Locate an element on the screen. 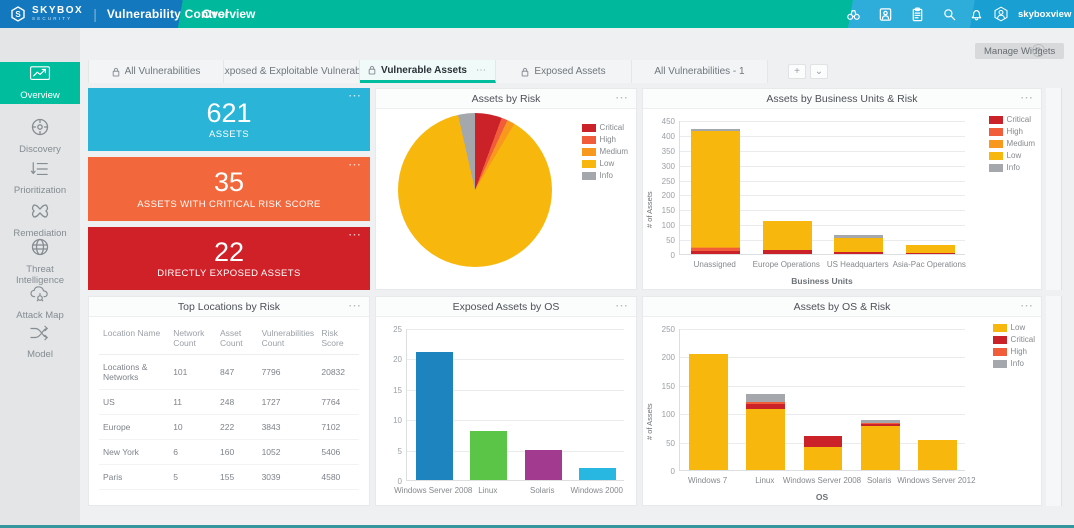  sidebar-item-label: Overview is located at coordinates (40, 95).